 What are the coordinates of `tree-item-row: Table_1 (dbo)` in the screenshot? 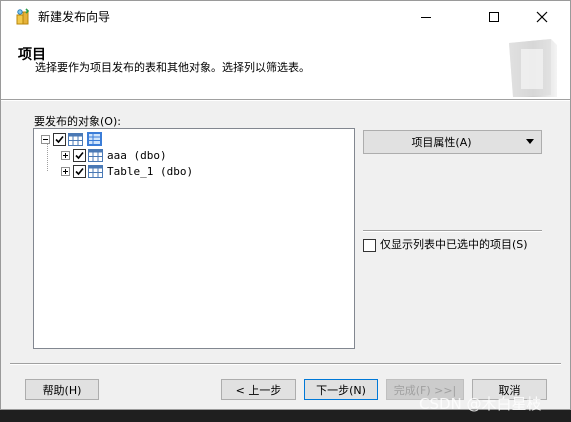 It's located at (127, 171).